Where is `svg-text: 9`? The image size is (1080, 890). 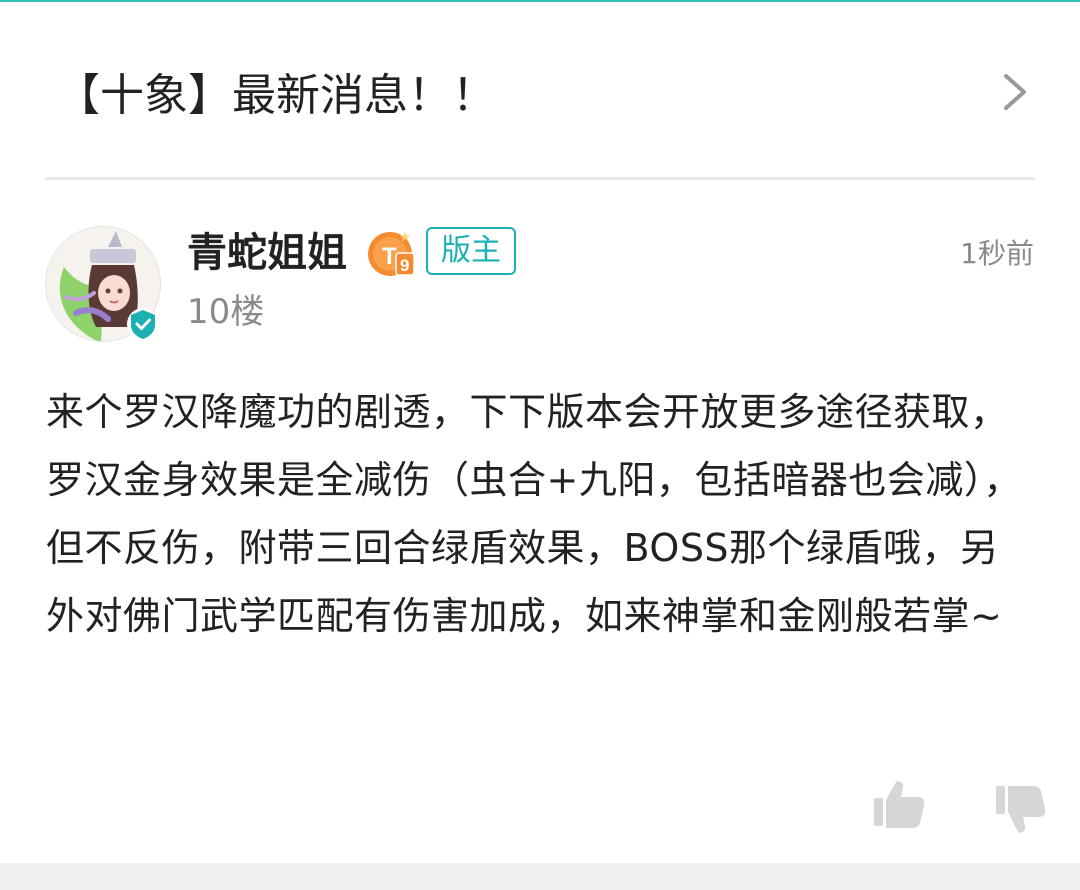
svg-text: 9 is located at coordinates (404, 265).